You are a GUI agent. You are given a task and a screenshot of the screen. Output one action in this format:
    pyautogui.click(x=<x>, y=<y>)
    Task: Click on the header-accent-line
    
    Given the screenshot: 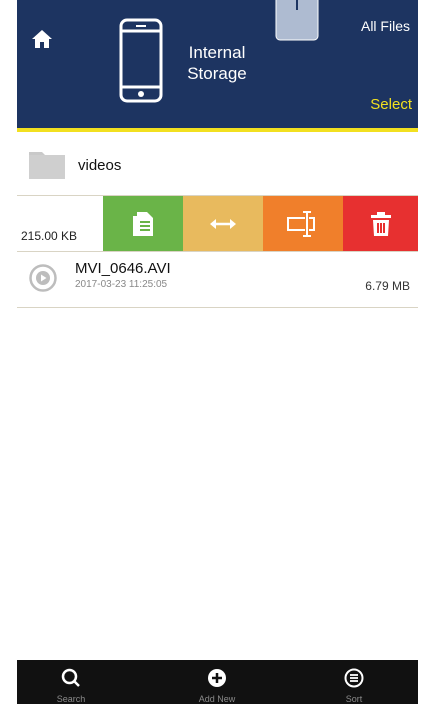 What is the action you would take?
    pyautogui.click(x=217, y=130)
    